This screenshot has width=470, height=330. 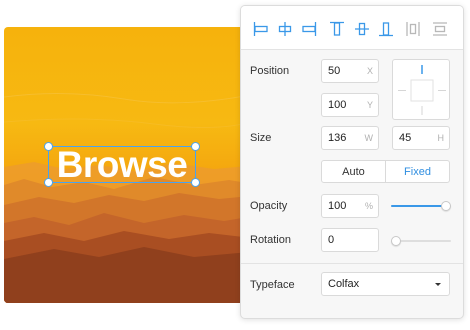 I want to click on typeface-value: Colfax, so click(x=344, y=284).